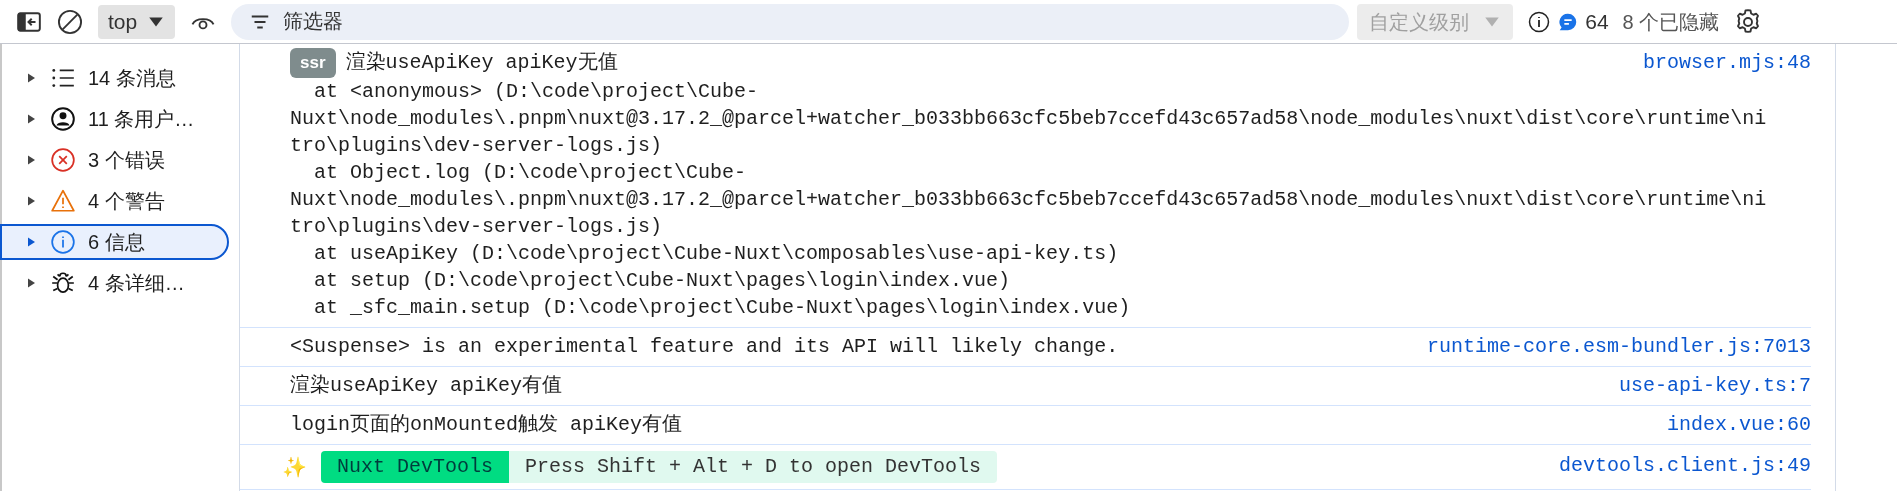  What do you see at coordinates (114, 242) in the screenshot?
I see `sidebar-item: 6 信息` at bounding box center [114, 242].